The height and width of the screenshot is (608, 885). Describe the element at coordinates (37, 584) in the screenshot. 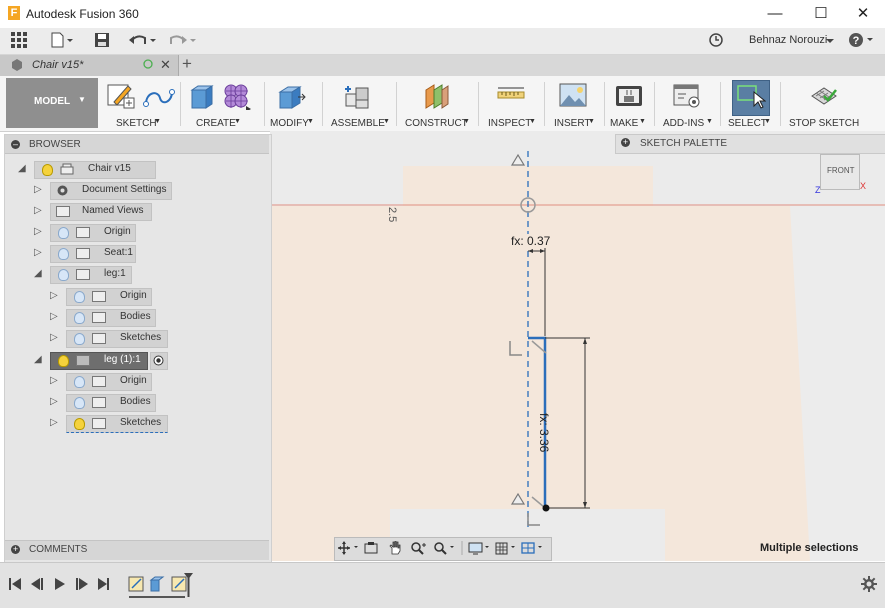

I see `step-back-icon` at that location.